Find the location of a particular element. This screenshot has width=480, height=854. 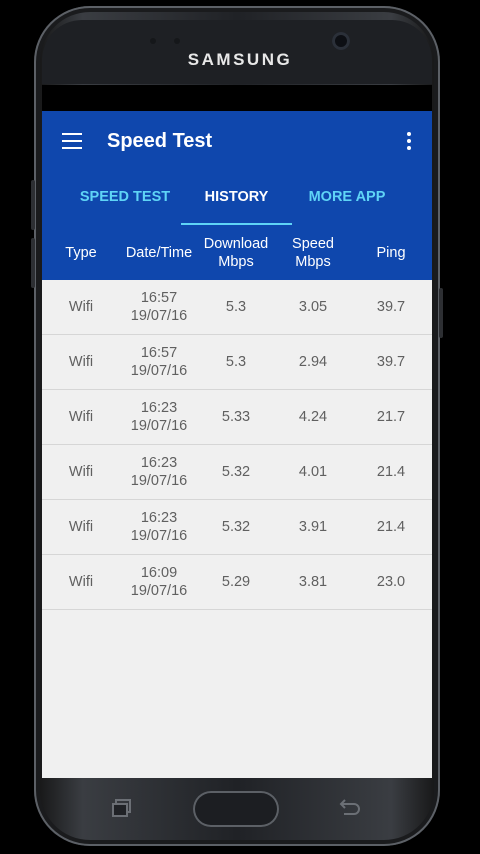

cell-time: 16:09 is located at coordinates (159, 573).